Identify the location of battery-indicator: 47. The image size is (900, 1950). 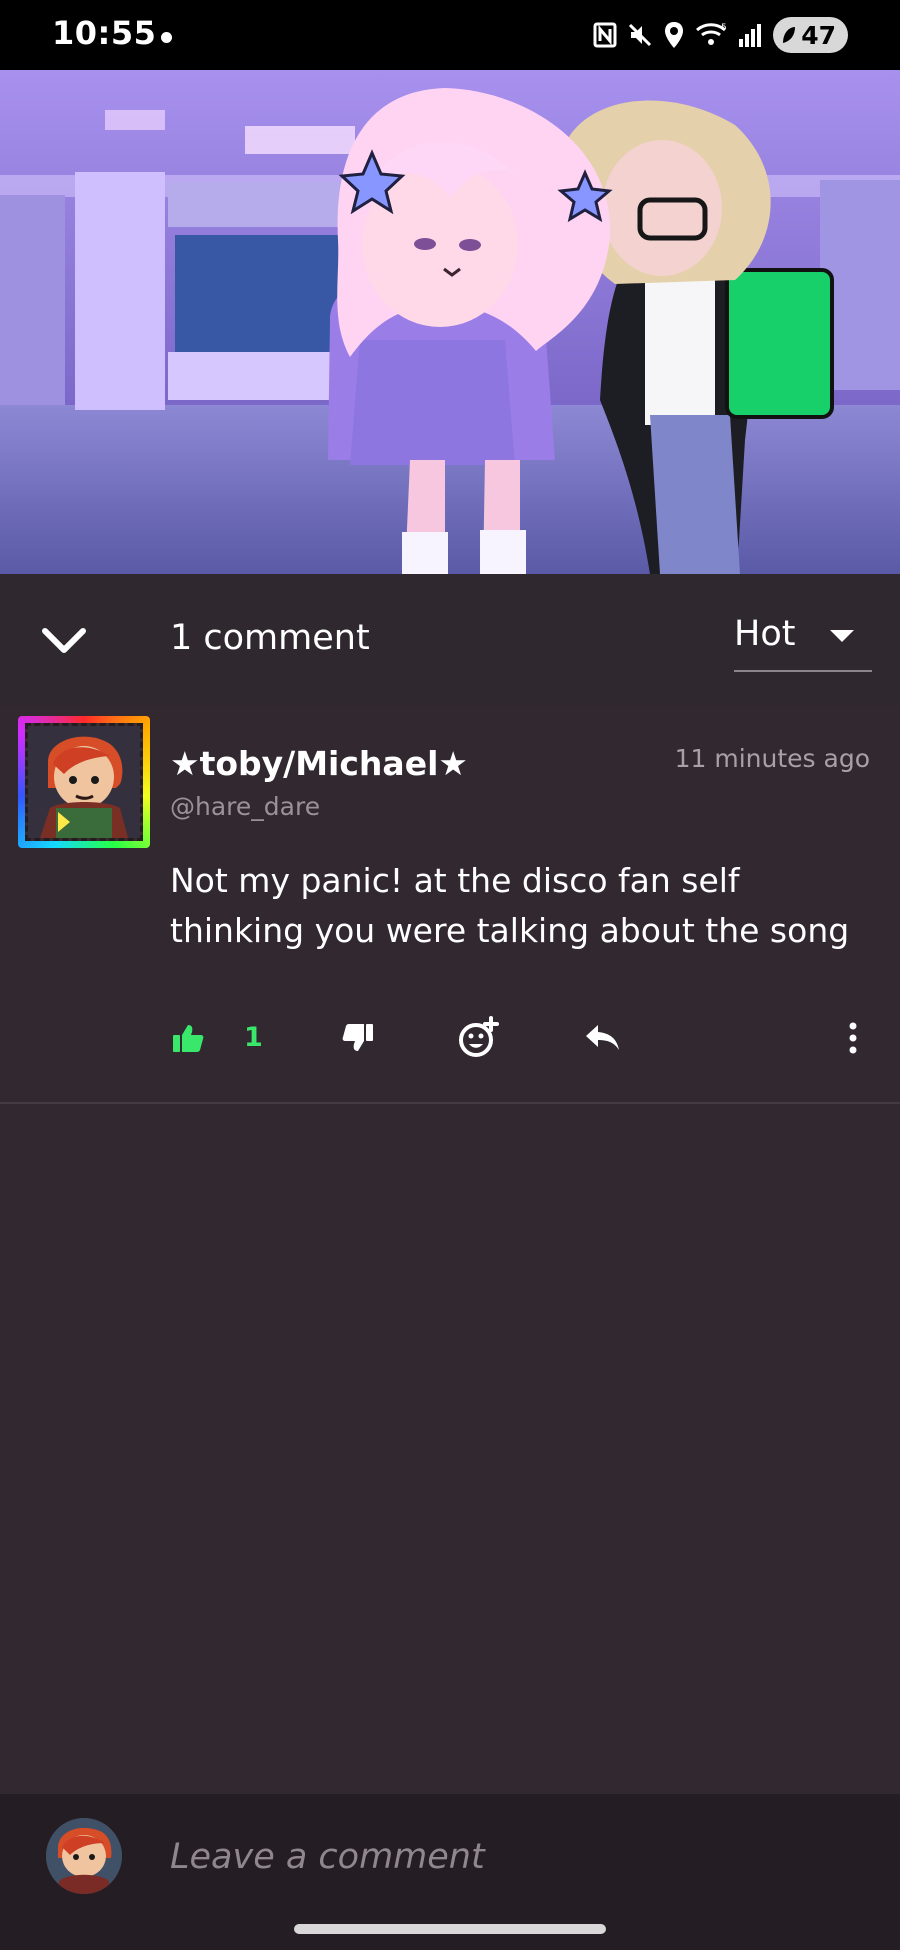
(810, 35).